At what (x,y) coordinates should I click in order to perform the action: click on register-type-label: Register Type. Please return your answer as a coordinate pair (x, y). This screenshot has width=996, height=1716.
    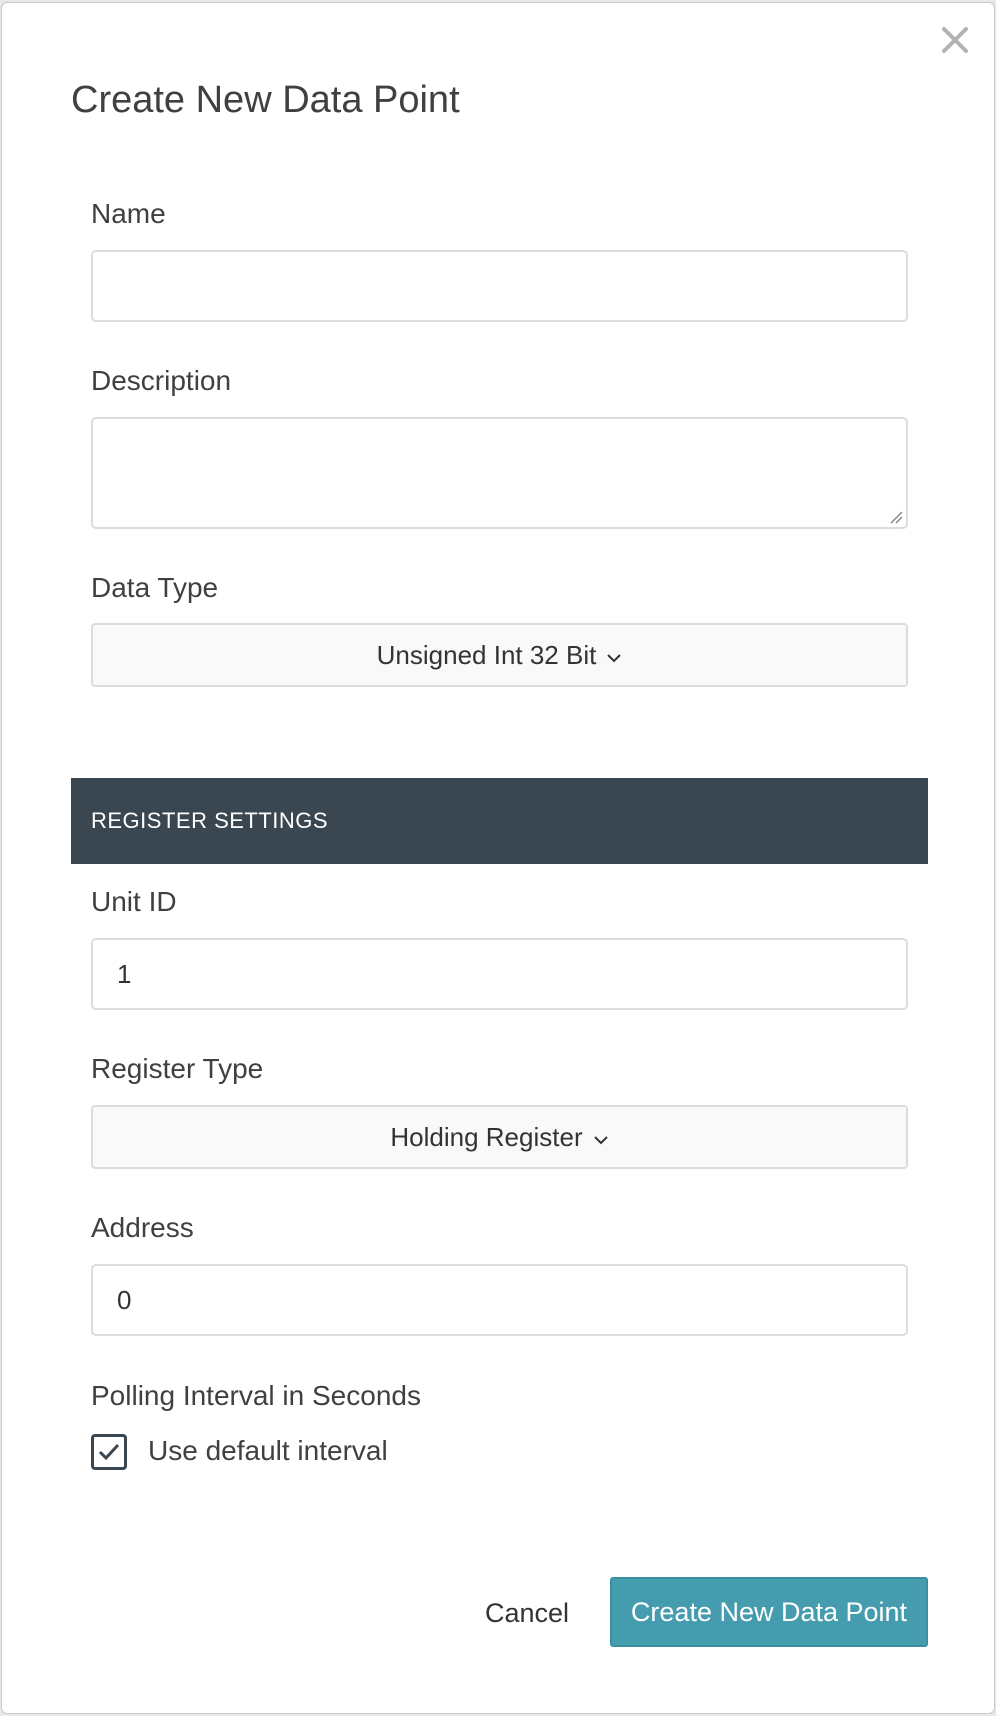
    Looking at the image, I should click on (177, 1068).